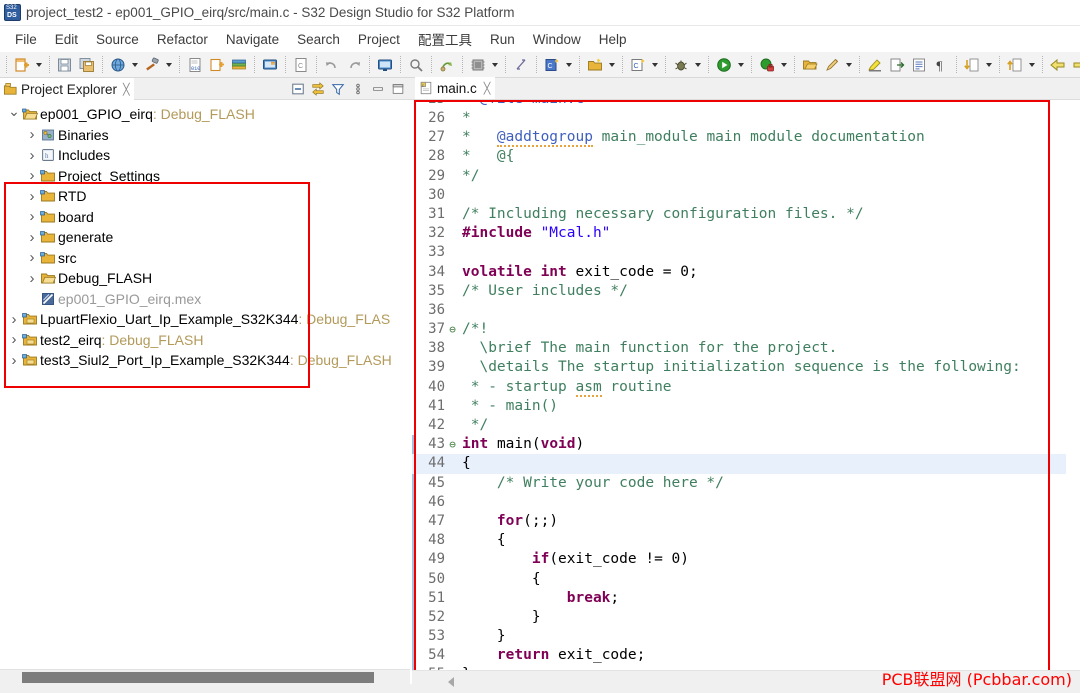 The image size is (1080, 693). Describe the element at coordinates (301, 65) in the screenshot. I see `c-file-icon: C` at that location.